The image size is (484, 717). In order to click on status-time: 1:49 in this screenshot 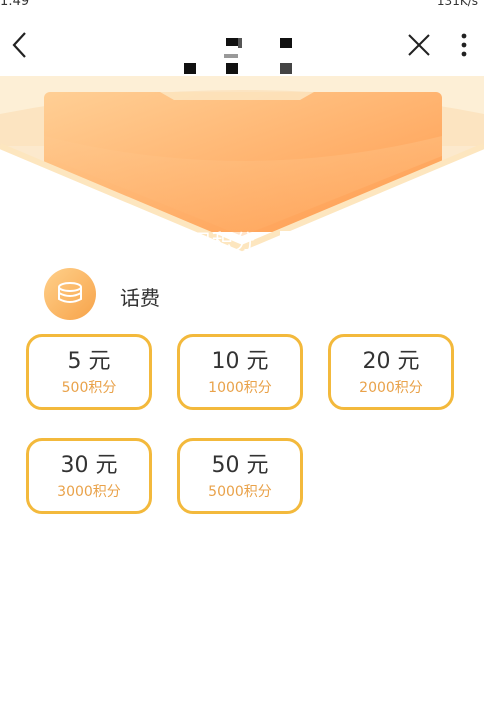, I will do `click(15, 4)`.